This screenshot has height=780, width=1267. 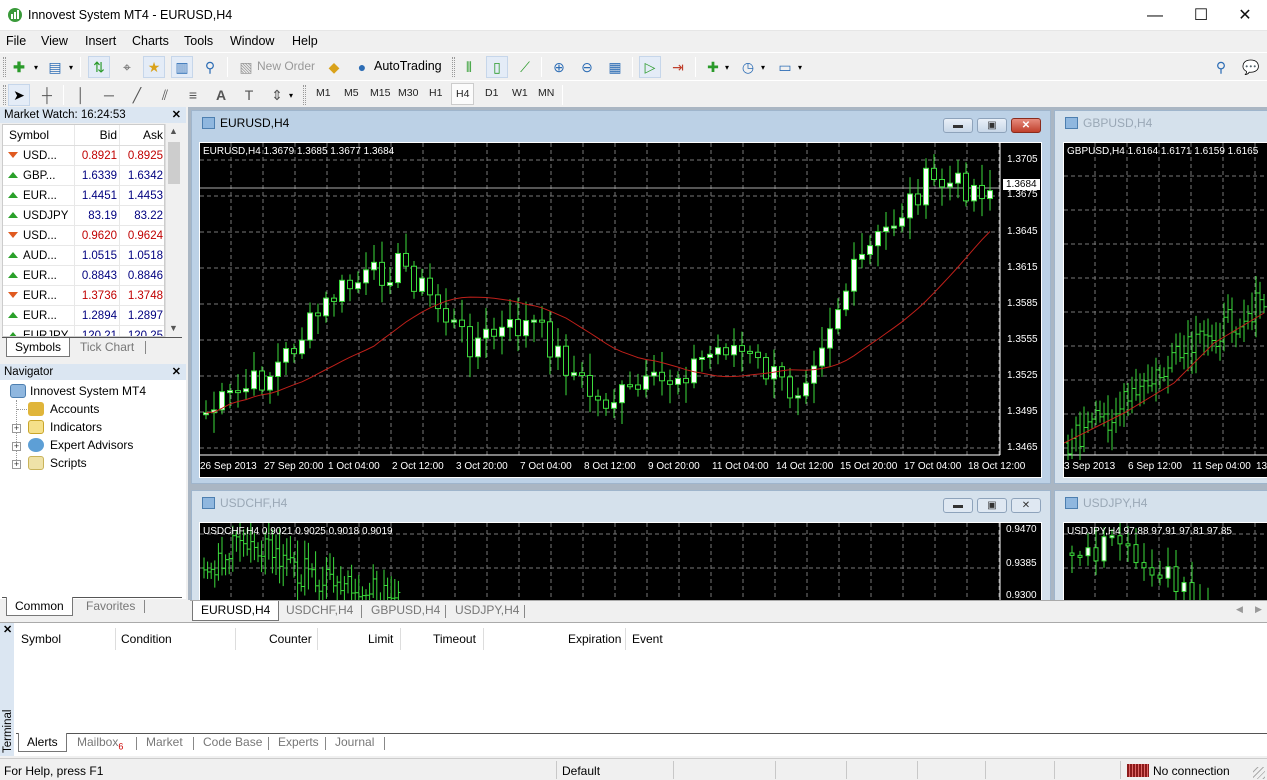 What do you see at coordinates (173, 328) in the screenshot?
I see `scroll-down-icon: ▼` at bounding box center [173, 328].